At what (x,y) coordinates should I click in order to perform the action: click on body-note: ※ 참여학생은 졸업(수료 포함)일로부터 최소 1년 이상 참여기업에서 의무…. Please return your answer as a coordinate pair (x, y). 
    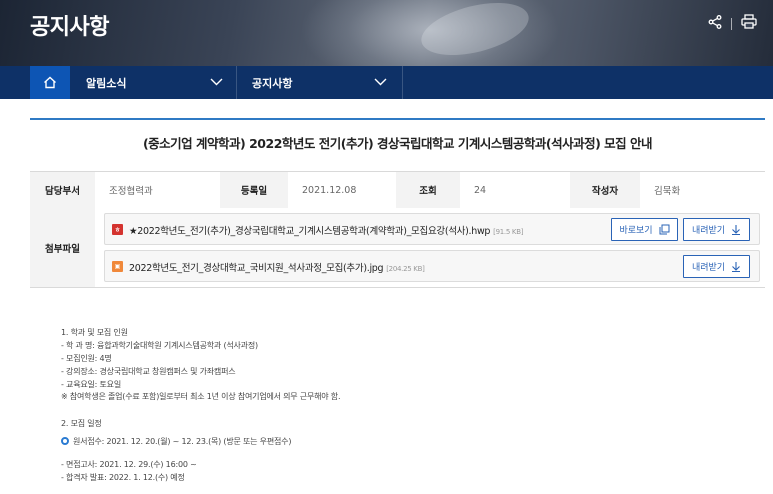
    Looking at the image, I should click on (201, 396).